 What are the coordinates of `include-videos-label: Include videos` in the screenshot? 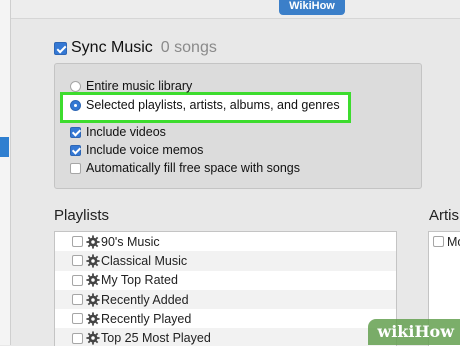 It's located at (126, 132).